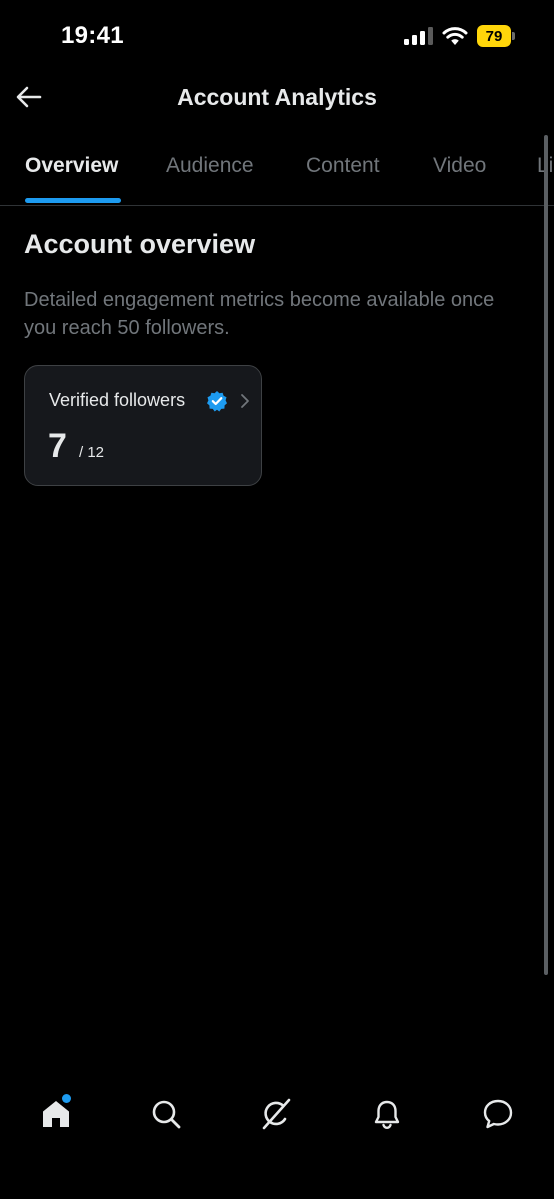 The width and height of the screenshot is (554, 1199). I want to click on card-label: Verified followers, so click(117, 400).